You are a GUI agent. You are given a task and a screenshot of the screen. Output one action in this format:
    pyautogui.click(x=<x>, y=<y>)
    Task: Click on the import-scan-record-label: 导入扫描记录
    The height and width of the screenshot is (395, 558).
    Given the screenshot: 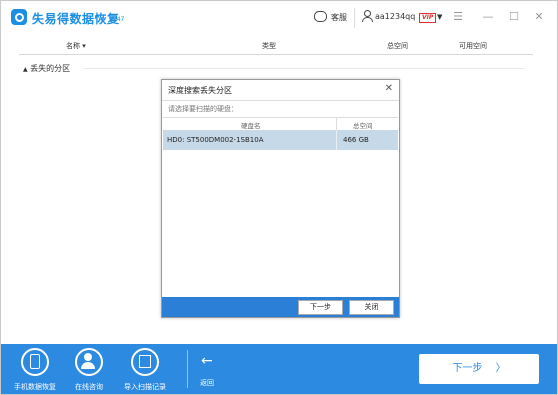 What is the action you would take?
    pyautogui.click(x=145, y=387)
    